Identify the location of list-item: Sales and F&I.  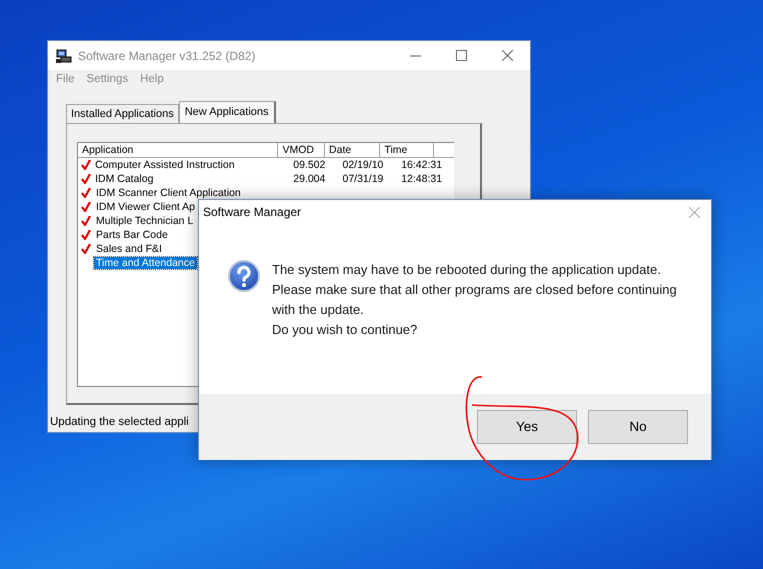
(129, 249).